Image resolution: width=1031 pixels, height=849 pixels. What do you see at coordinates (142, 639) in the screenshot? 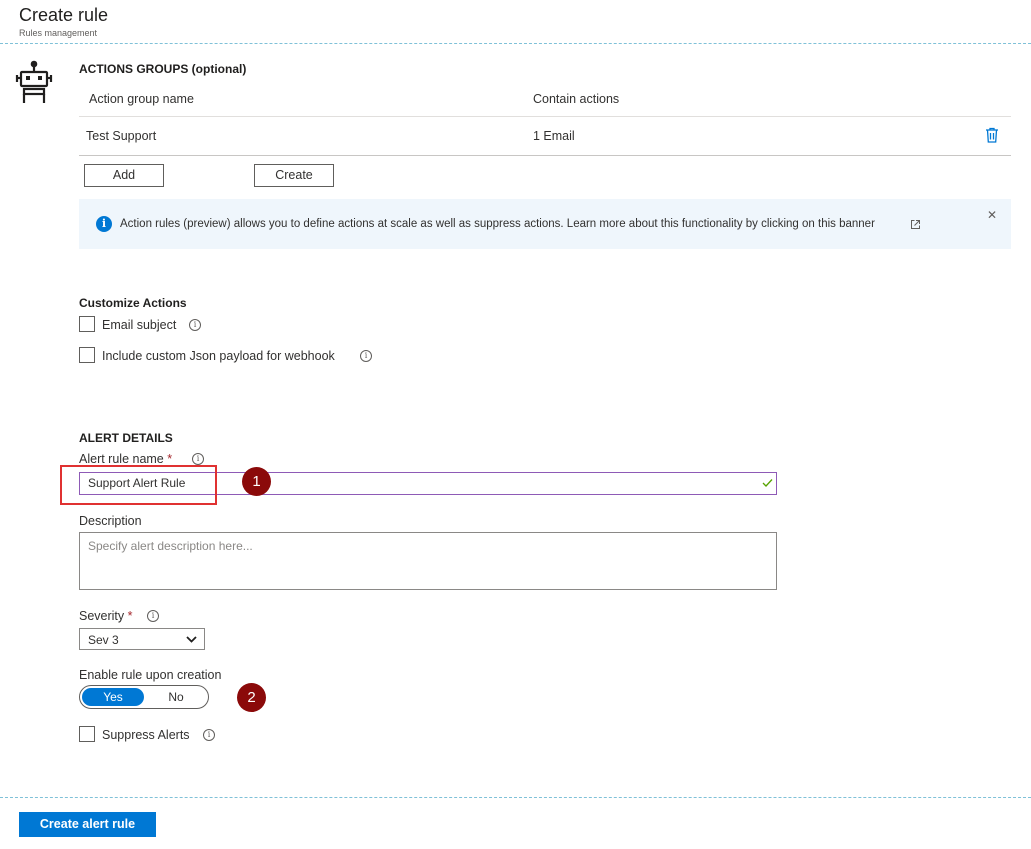
I see `severity-select: Sev 3` at bounding box center [142, 639].